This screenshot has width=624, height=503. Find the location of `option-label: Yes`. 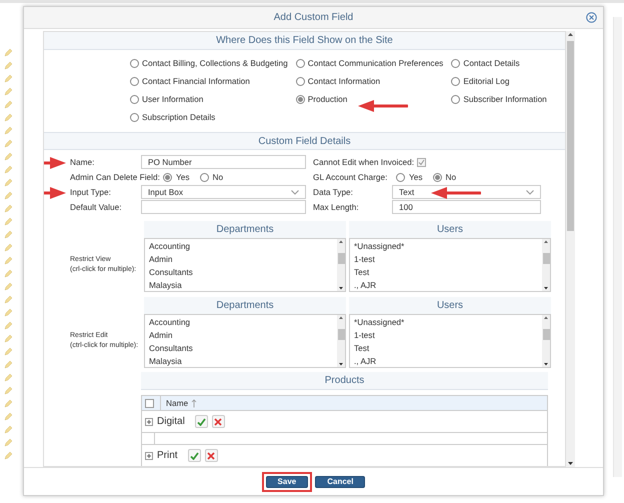

option-label: Yes is located at coordinates (416, 177).